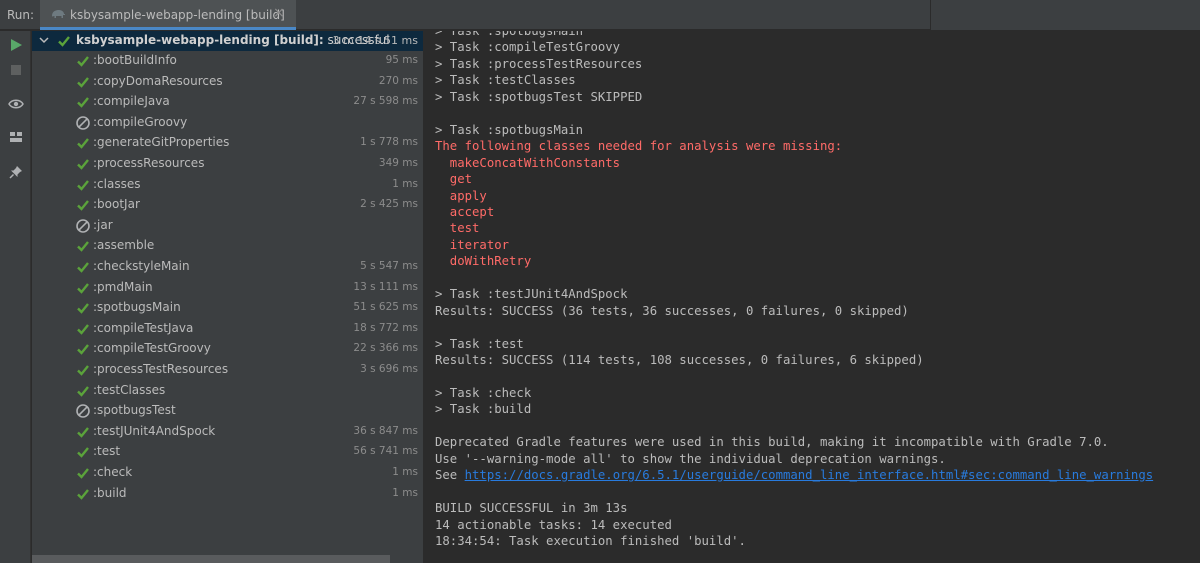 The image size is (1200, 563). Describe the element at coordinates (531, 508) in the screenshot. I see `console-line: BUILD SUCCESSFUL in 3m 13s` at that location.